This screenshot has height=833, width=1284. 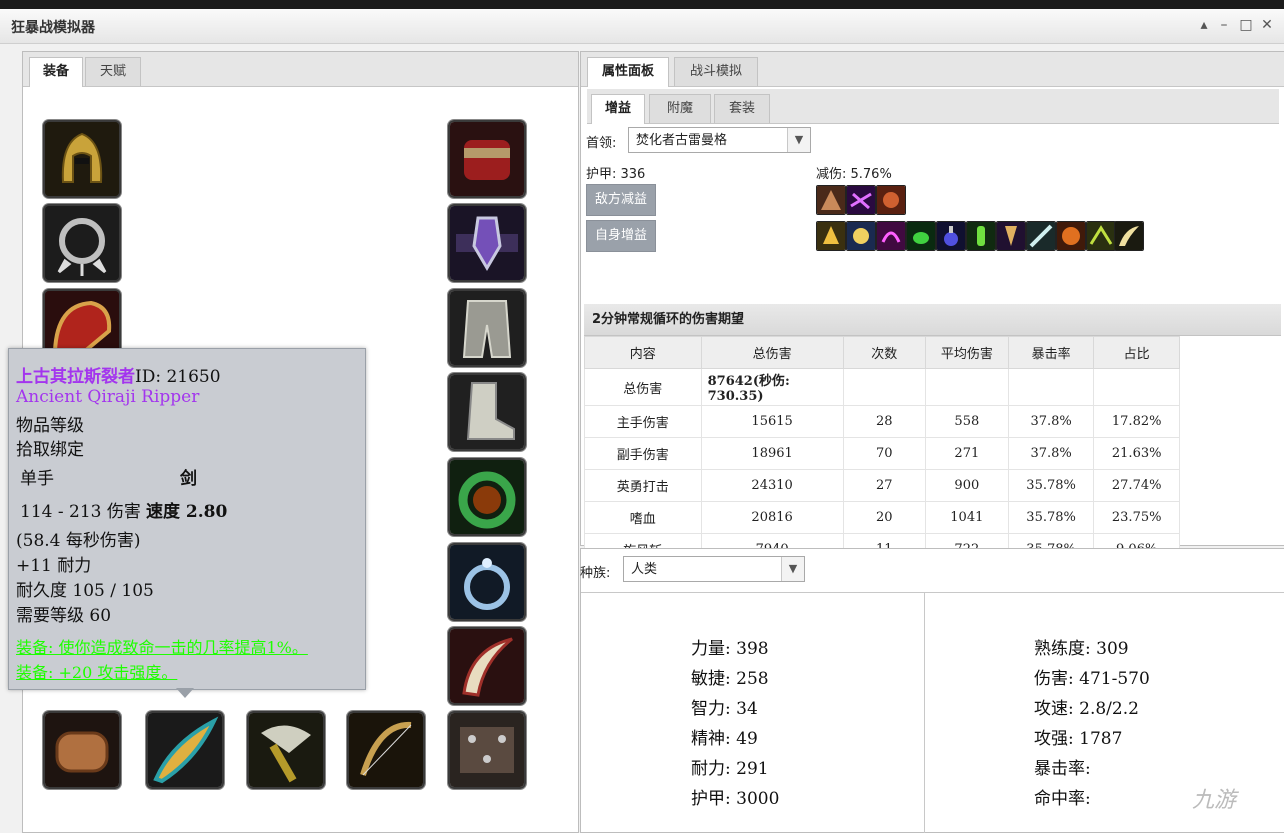 I want to click on table-cell: 21.63%, so click(x=1136, y=453).